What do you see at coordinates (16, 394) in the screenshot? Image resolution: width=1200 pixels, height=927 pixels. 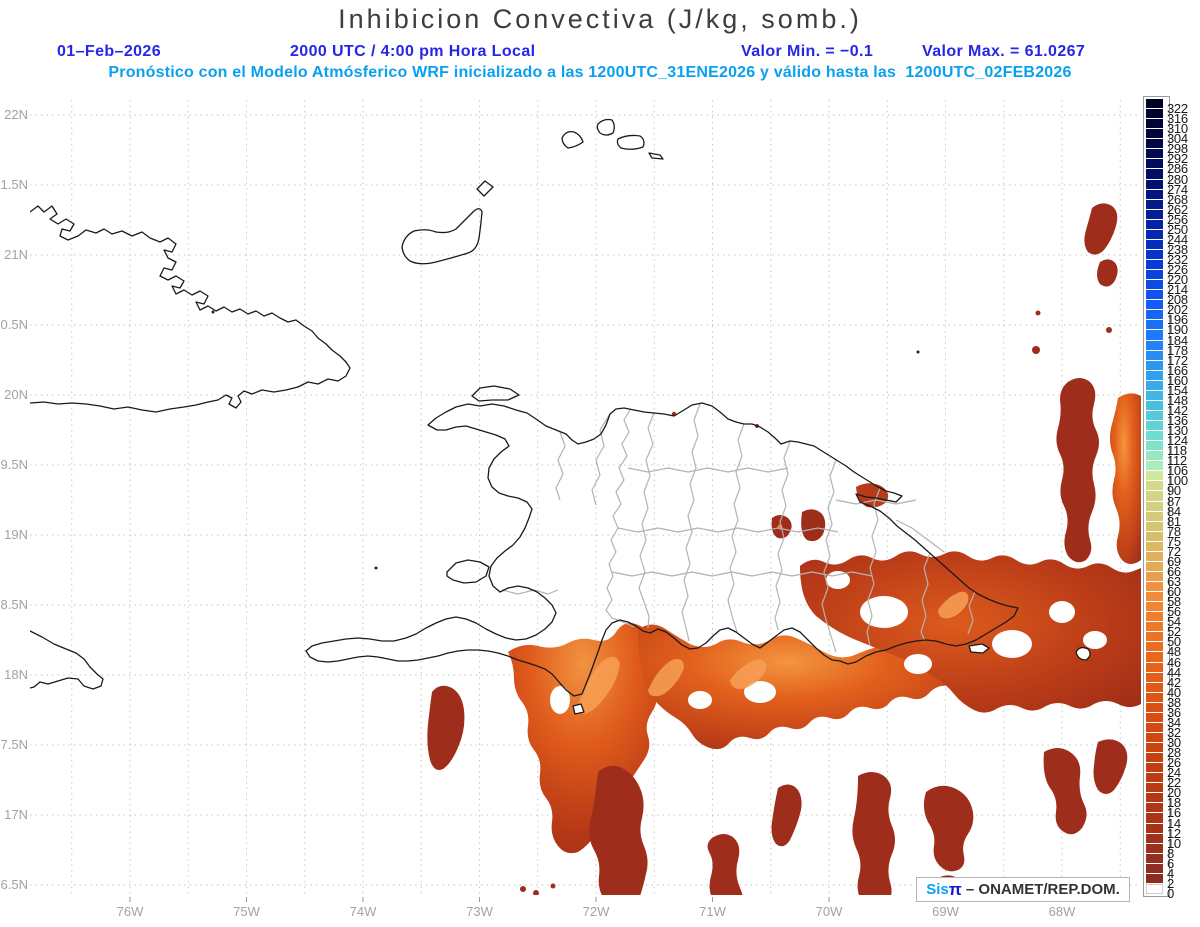 I see `lat-tick-label: 20N` at bounding box center [16, 394].